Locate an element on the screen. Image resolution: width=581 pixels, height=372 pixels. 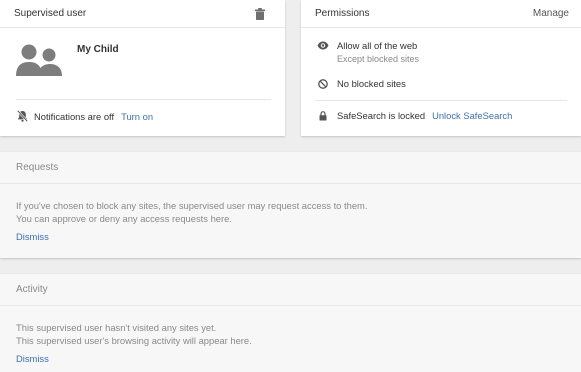
block-icon is located at coordinates (323, 84).